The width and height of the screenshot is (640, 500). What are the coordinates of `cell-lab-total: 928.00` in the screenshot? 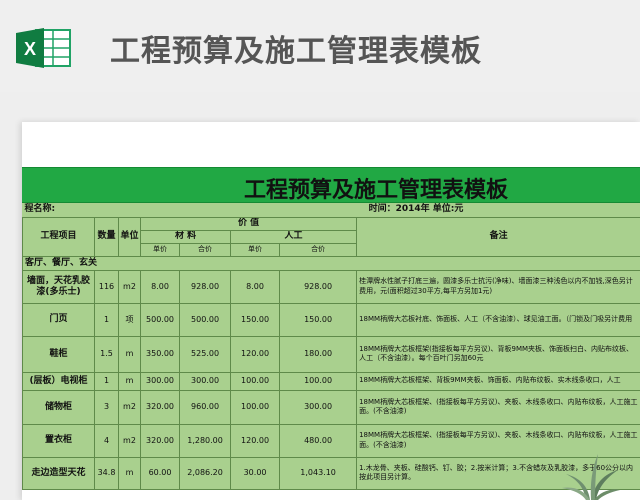 It's located at (318, 286).